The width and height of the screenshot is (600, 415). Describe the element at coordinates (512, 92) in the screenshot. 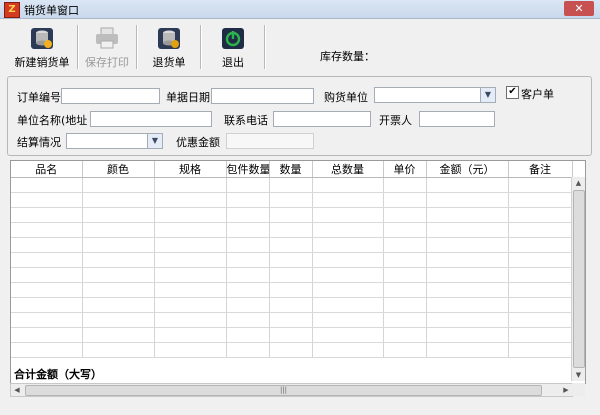

I see `customer-order-checkbox: ✔` at that location.